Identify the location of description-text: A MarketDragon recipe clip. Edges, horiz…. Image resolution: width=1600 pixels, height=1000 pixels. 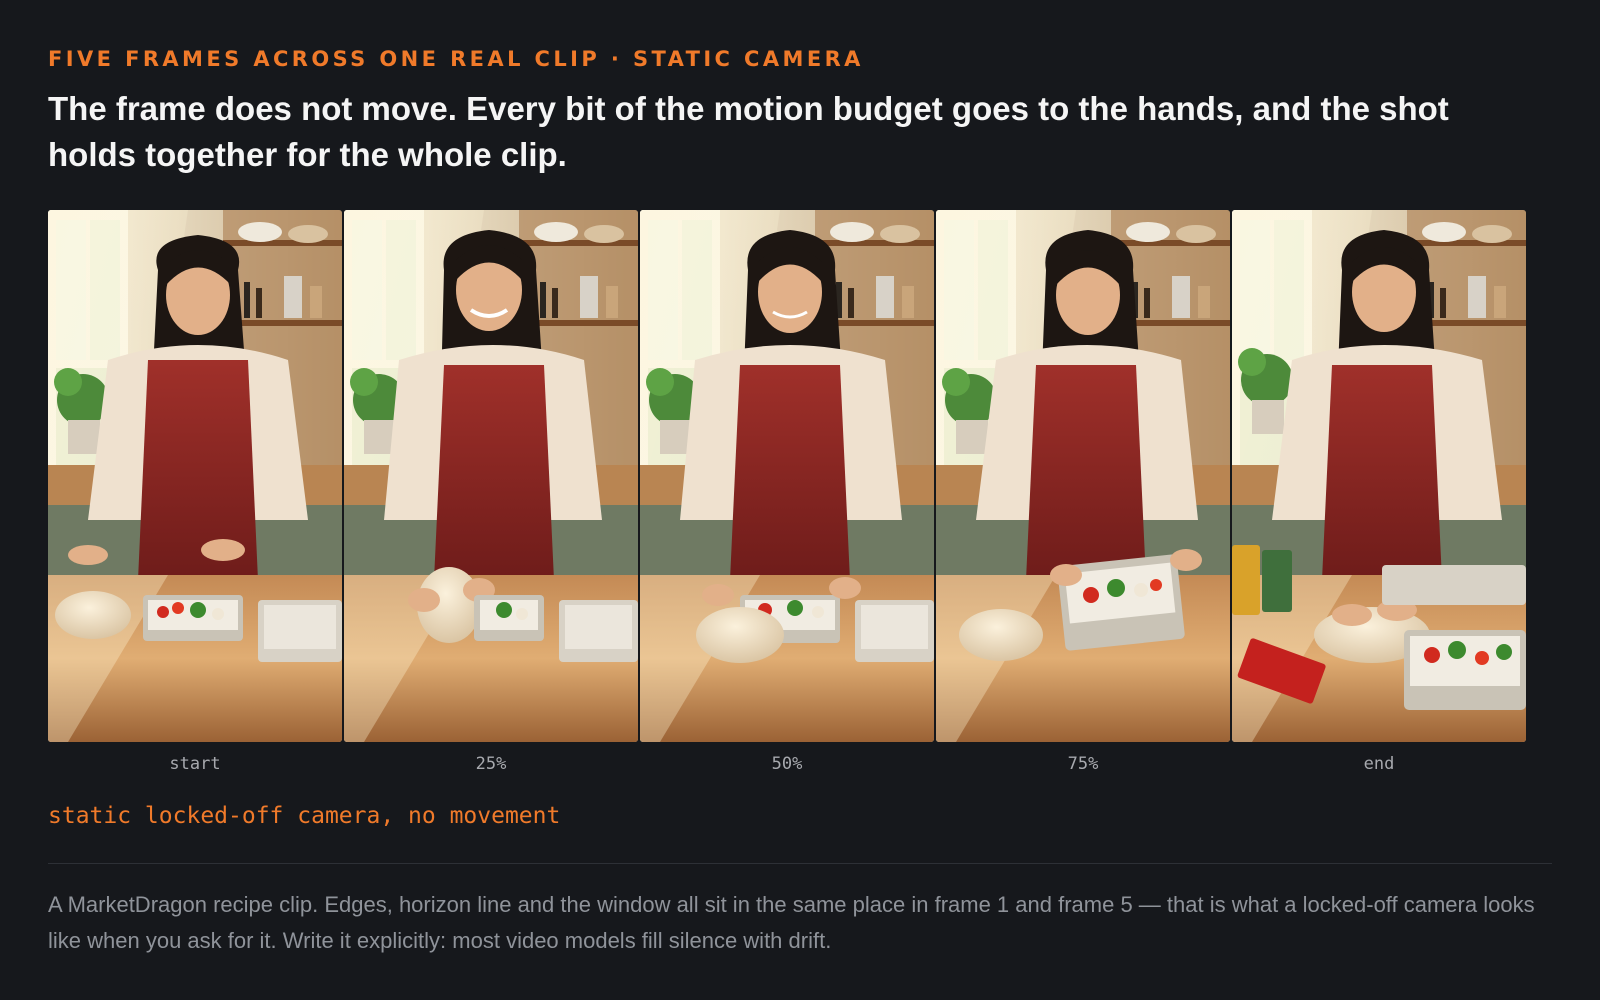
(791, 922).